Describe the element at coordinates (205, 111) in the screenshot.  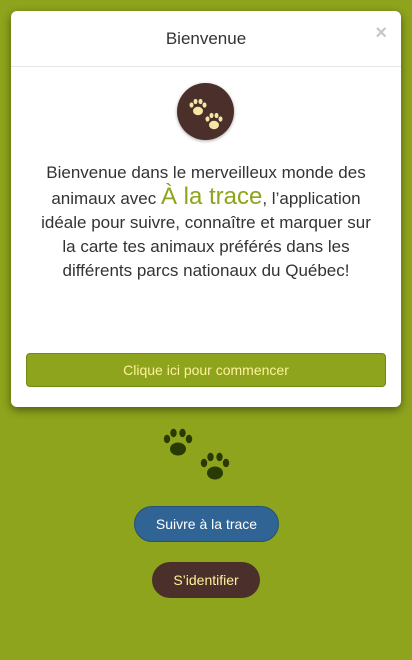
I see `paw-logo-icon` at that location.